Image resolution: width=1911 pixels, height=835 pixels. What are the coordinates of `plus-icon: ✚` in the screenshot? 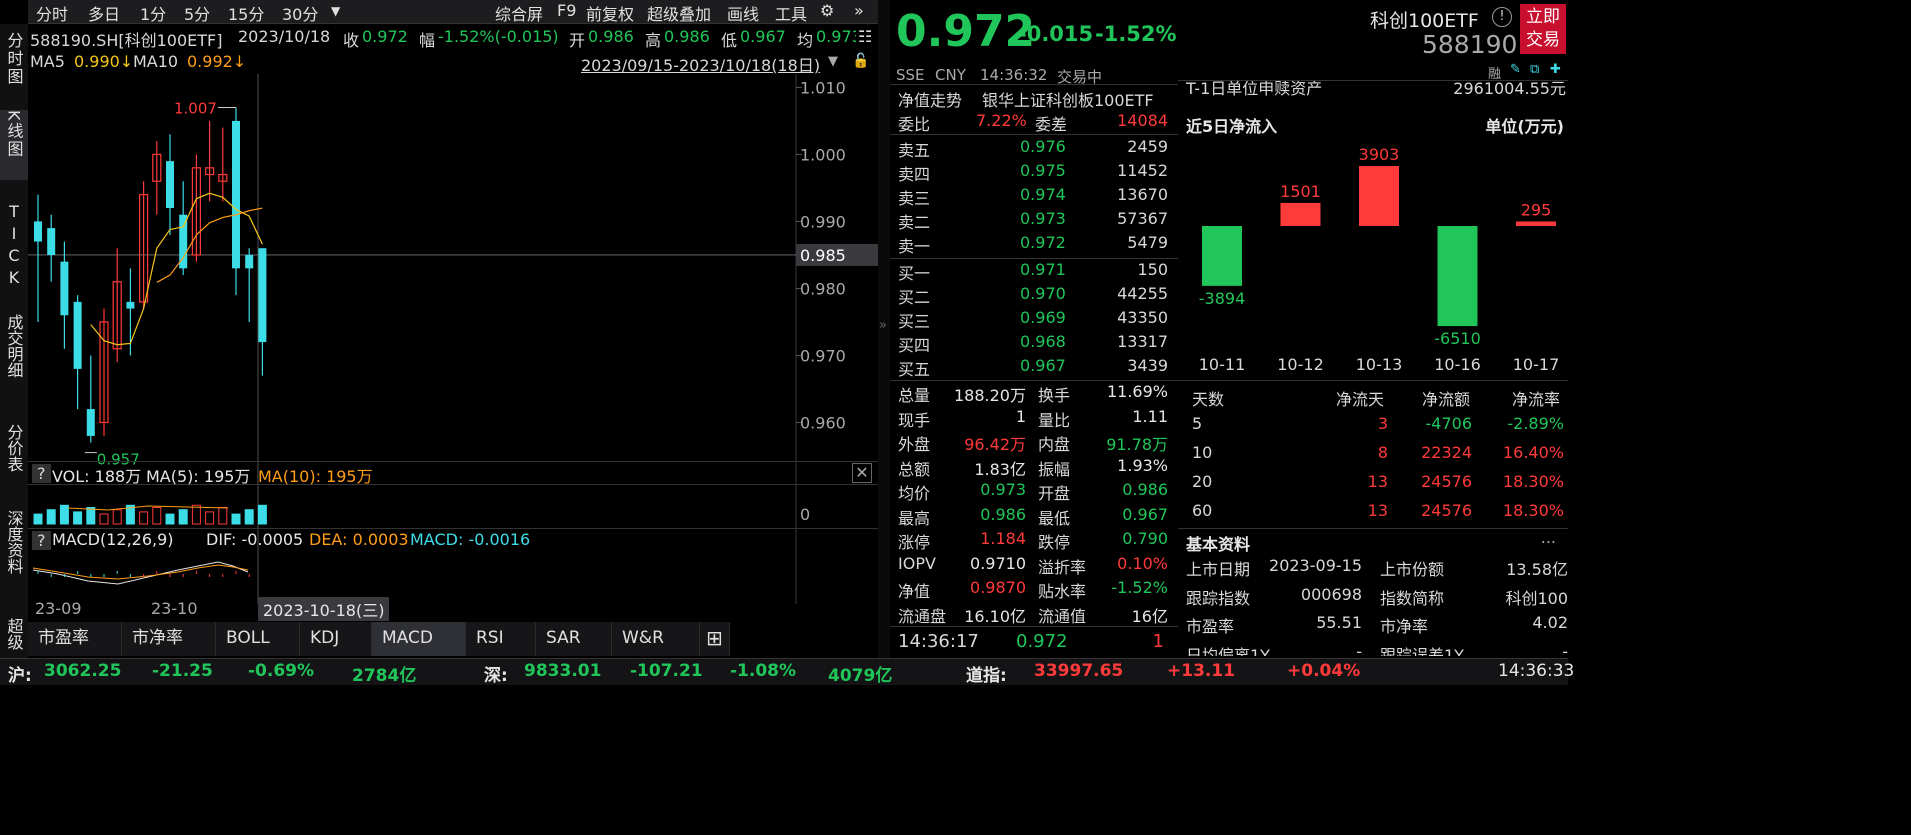 It's located at (1555, 69).